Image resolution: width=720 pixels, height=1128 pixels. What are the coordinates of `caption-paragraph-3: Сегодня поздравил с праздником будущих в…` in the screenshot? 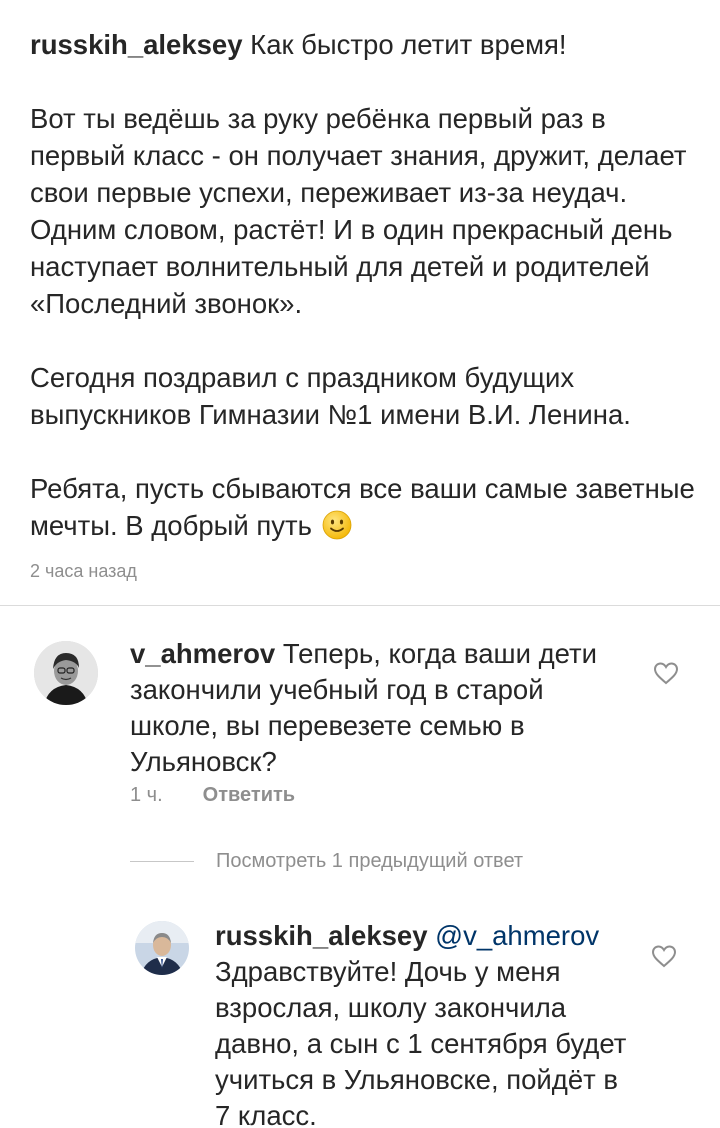 It's located at (330, 396).